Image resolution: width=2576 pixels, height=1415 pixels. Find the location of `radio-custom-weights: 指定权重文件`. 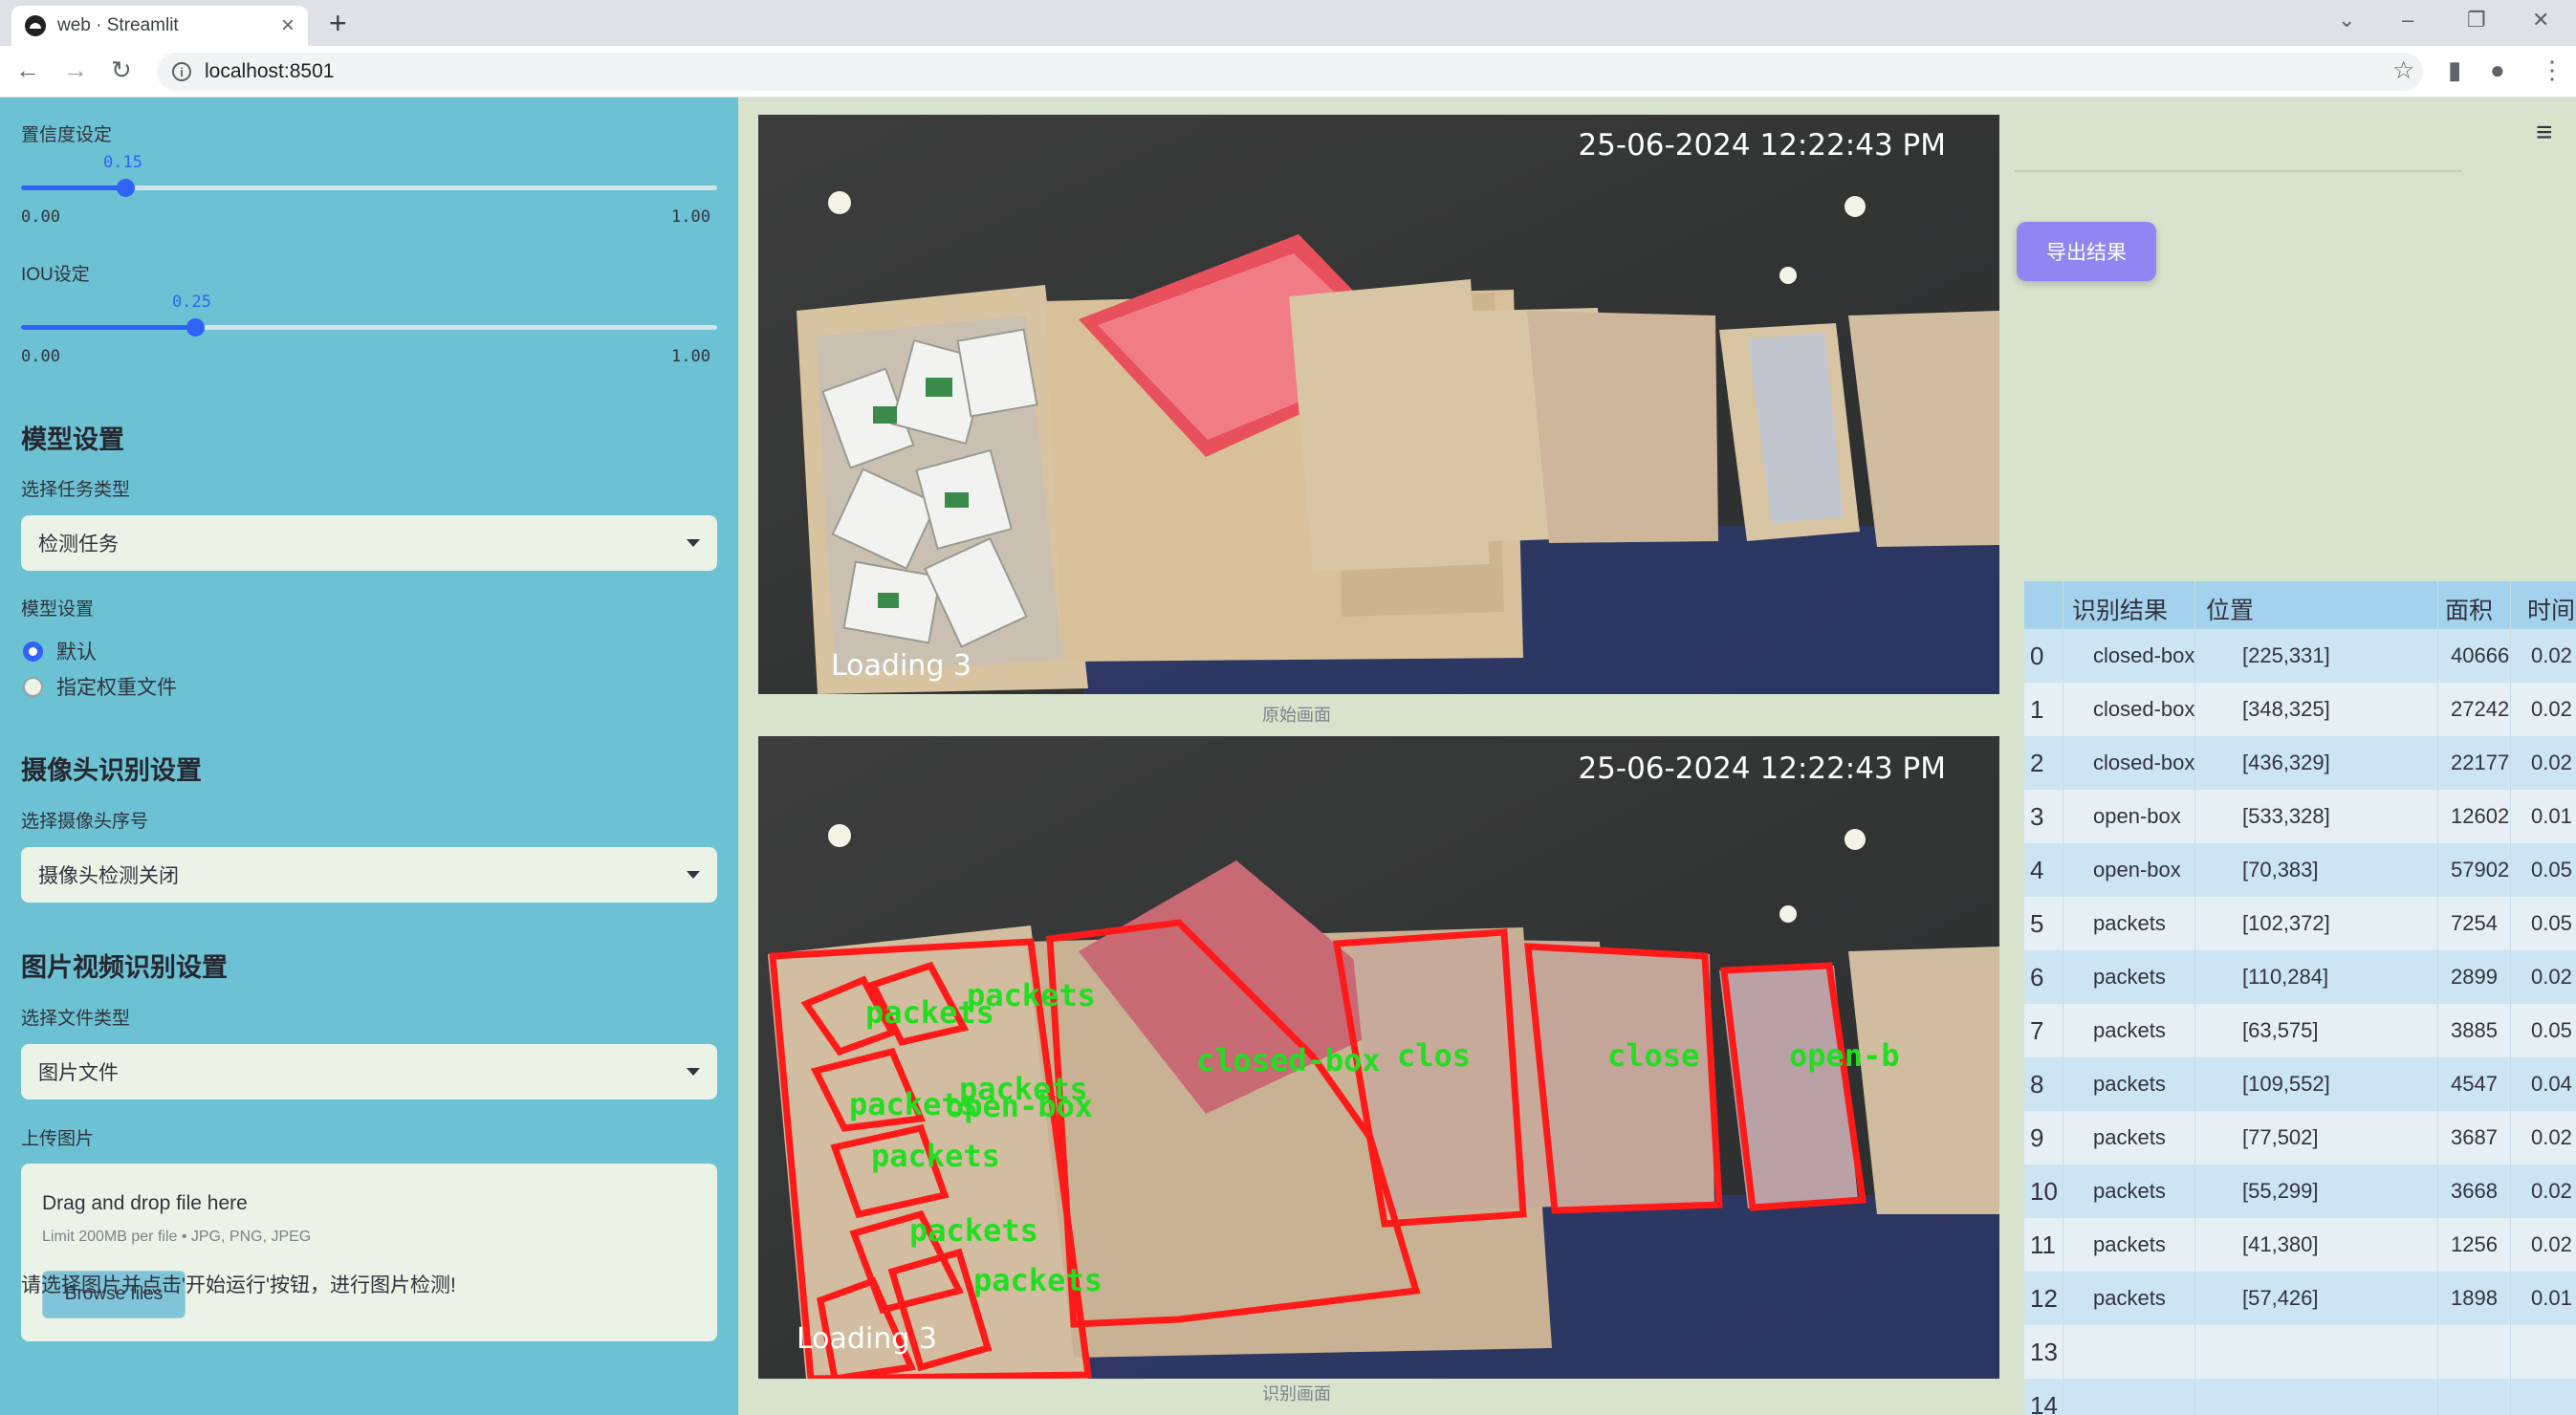

radio-custom-weights: 指定权重文件 is located at coordinates (100, 687).